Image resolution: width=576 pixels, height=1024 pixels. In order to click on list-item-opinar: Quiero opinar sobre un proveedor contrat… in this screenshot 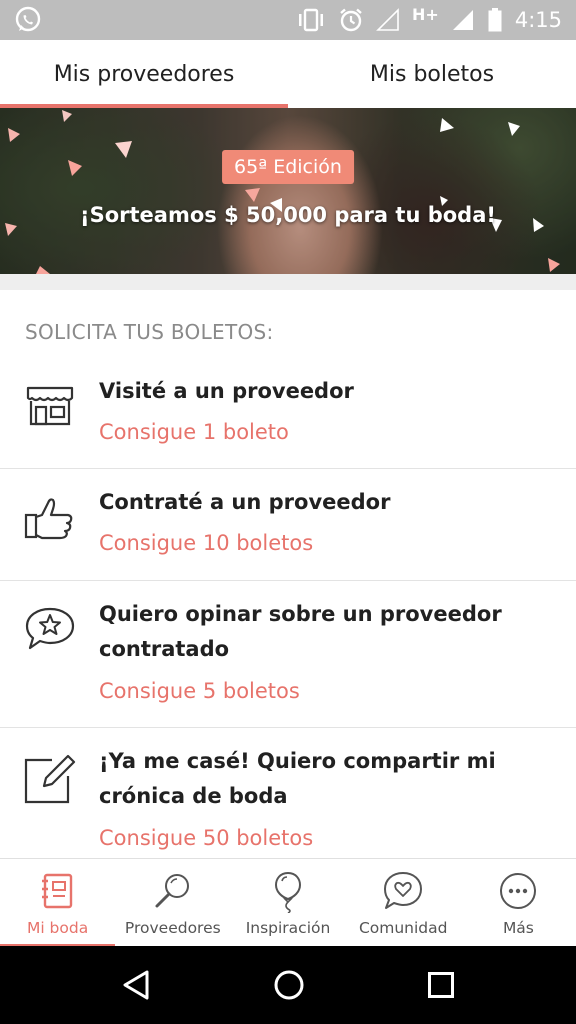, I will do `click(288, 654)`.